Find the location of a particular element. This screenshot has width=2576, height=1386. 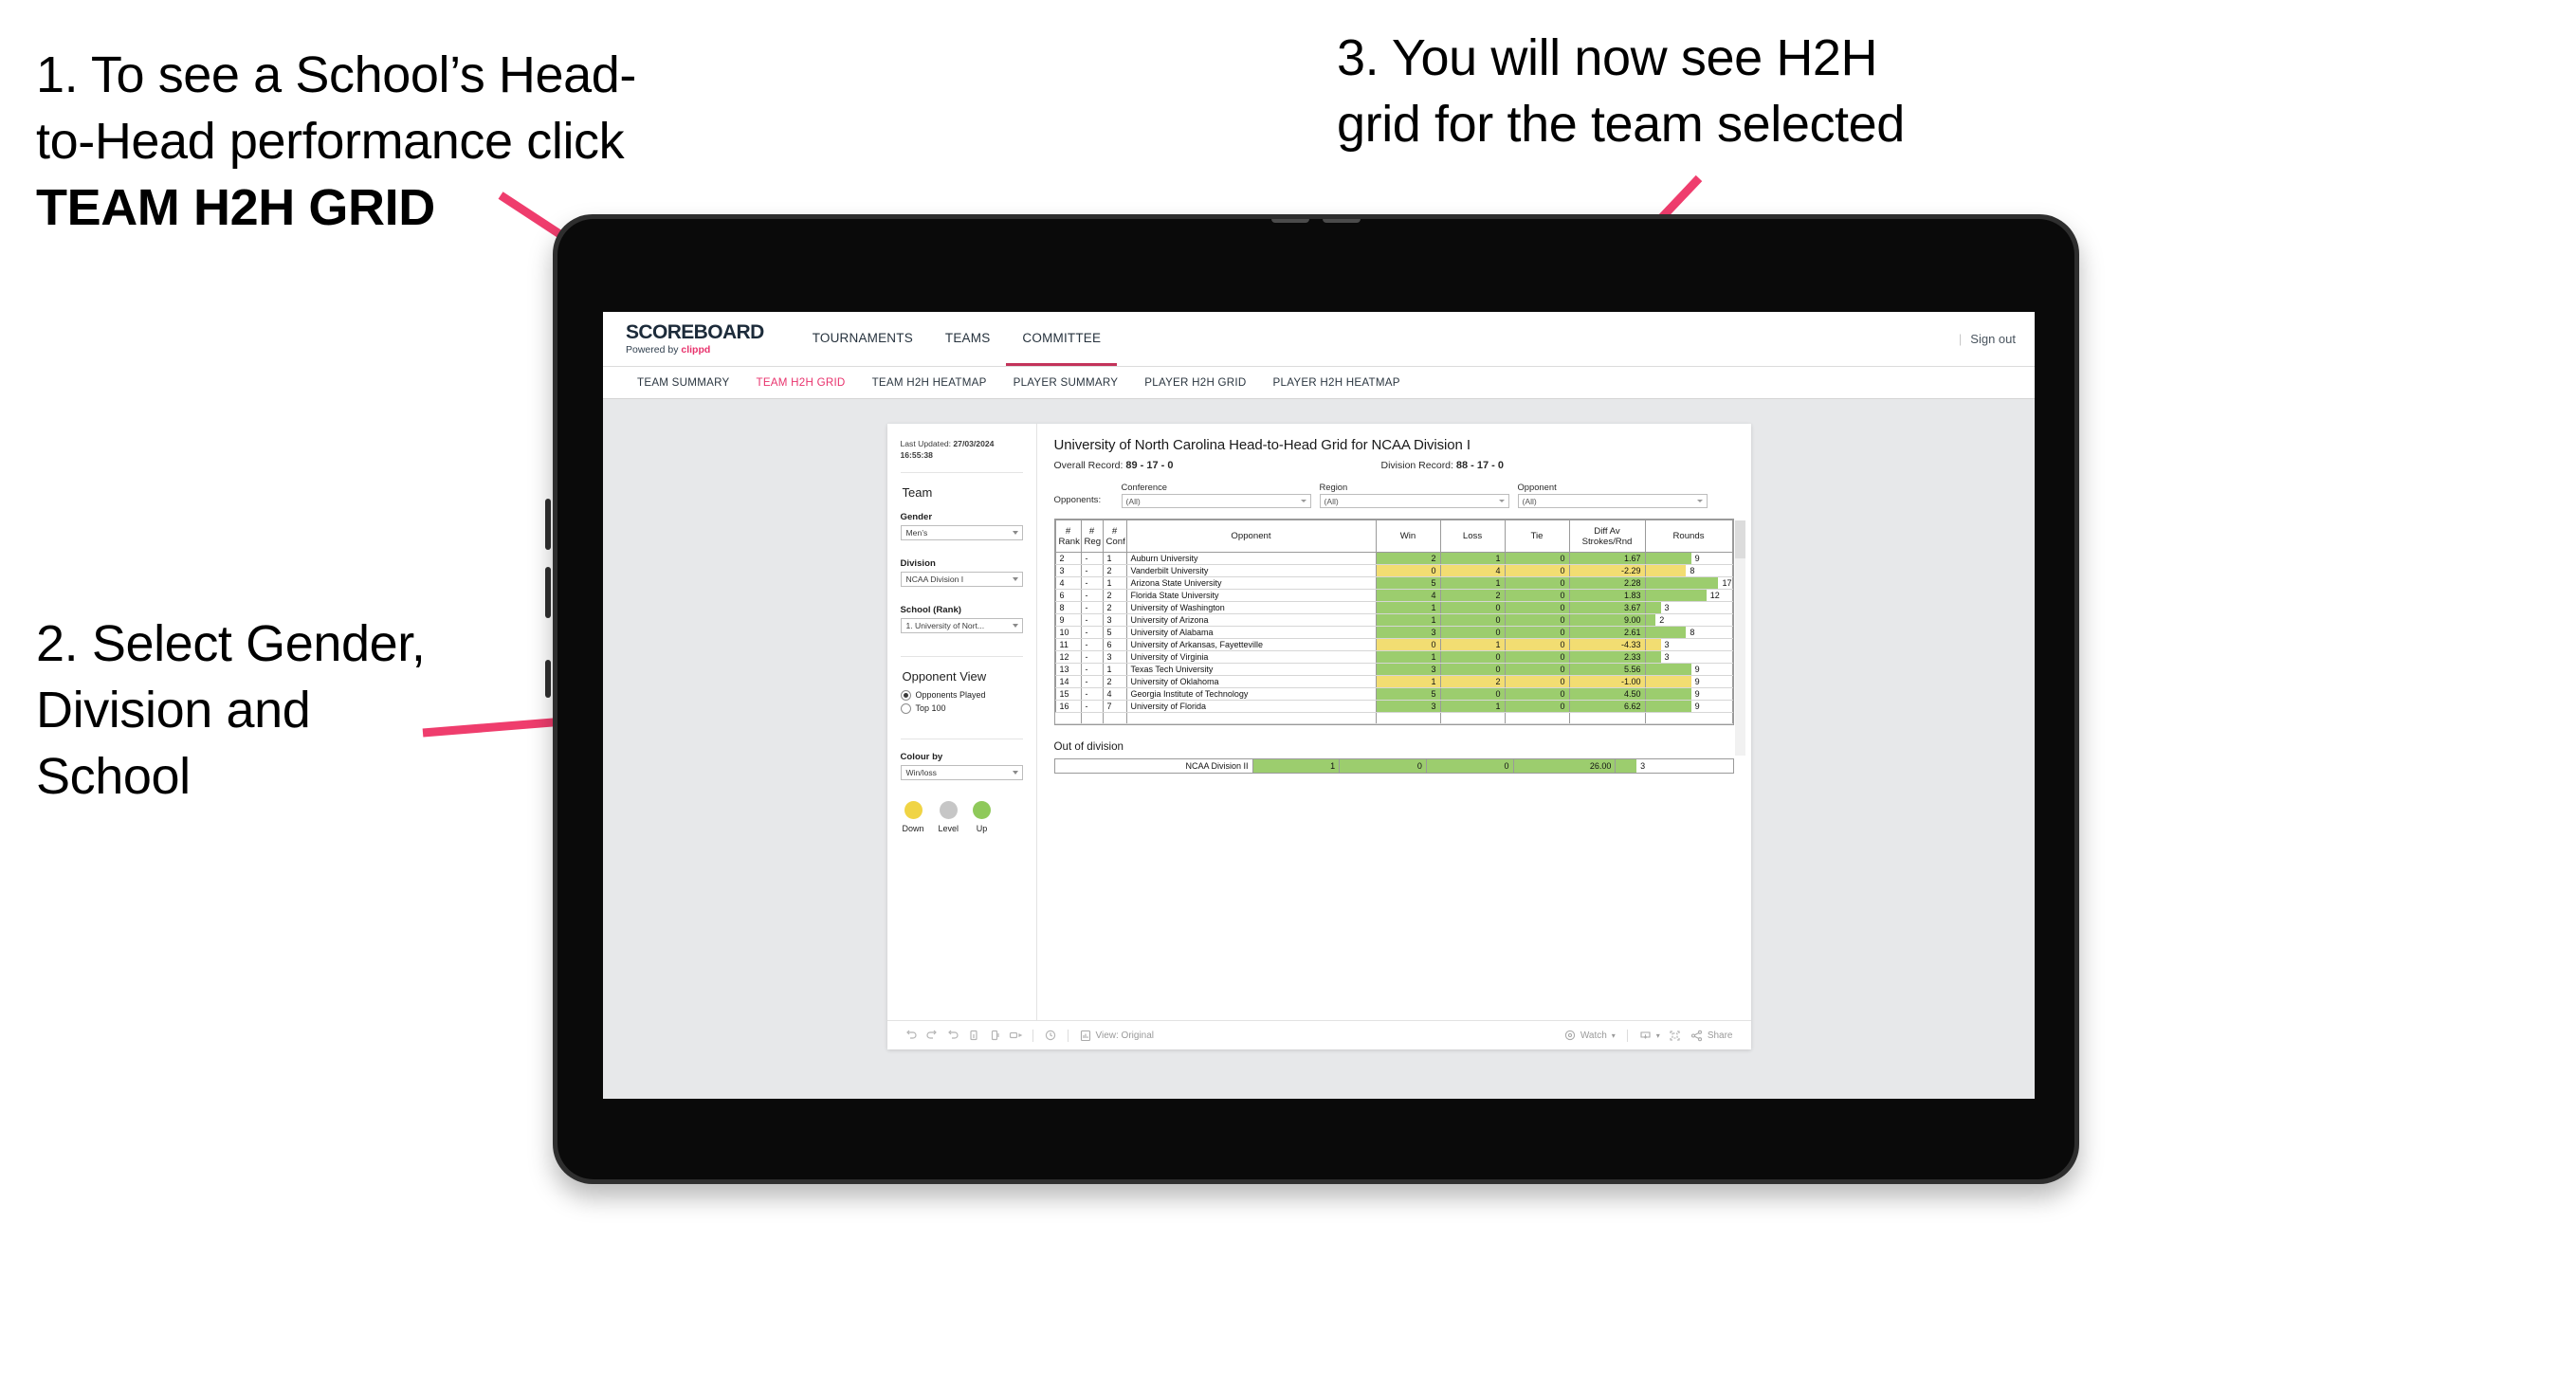

cell-opponent: University of Alabama is located at coordinates (1251, 632).